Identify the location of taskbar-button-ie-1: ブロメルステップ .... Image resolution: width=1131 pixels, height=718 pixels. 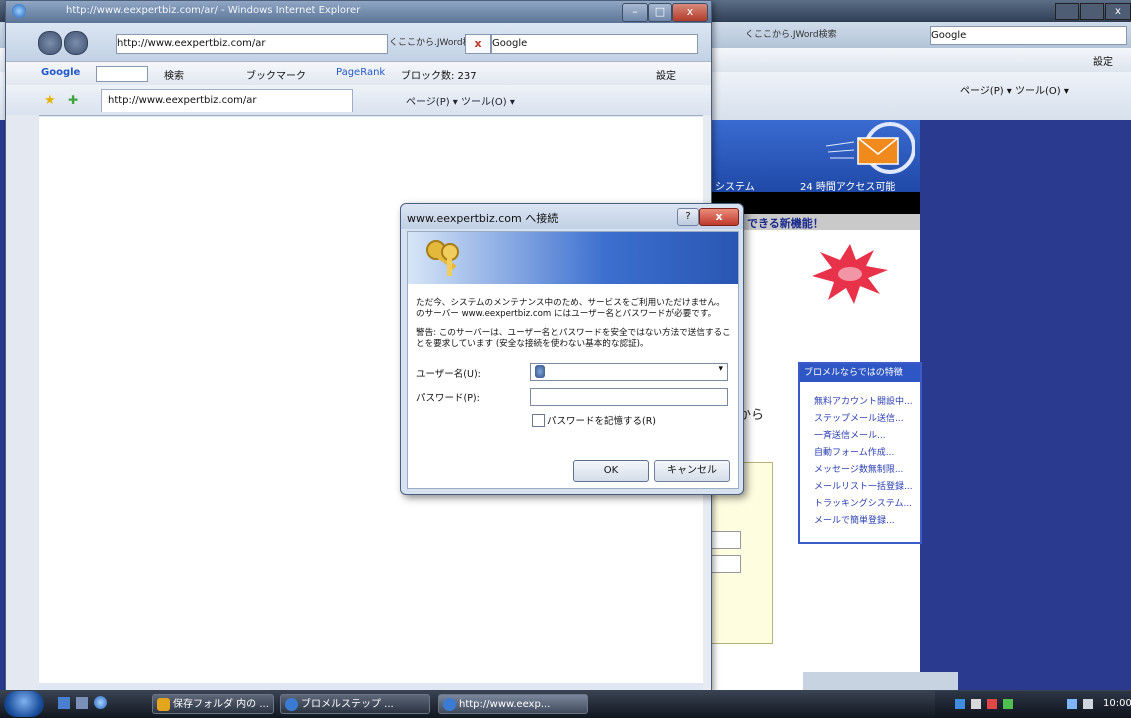
(355, 704).